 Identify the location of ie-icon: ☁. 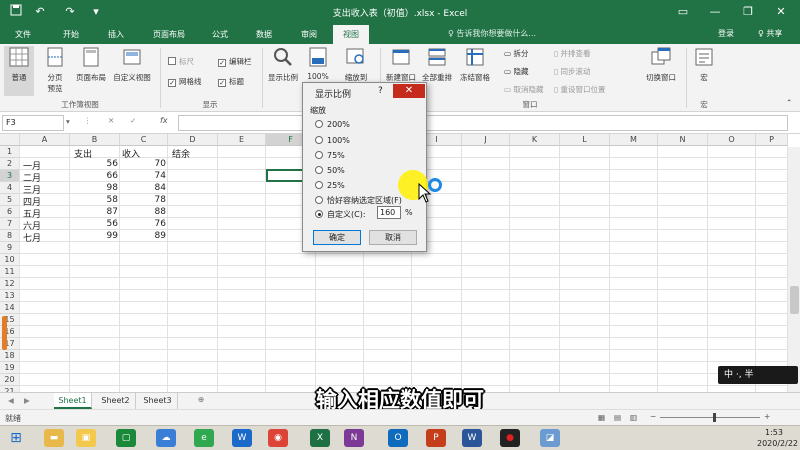
(166, 438).